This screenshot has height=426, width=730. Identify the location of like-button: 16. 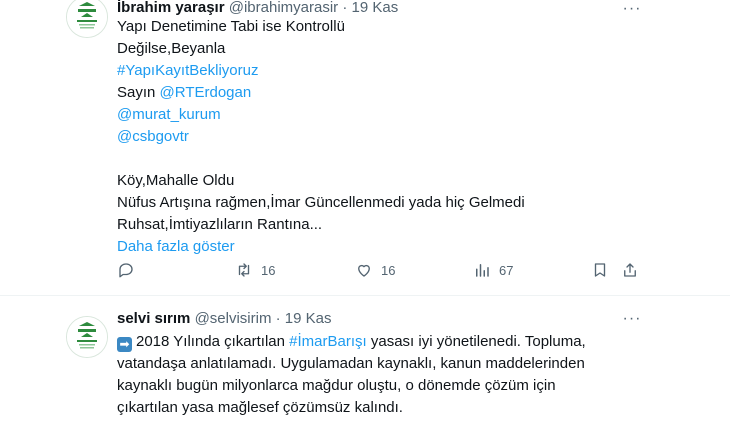
(375, 270).